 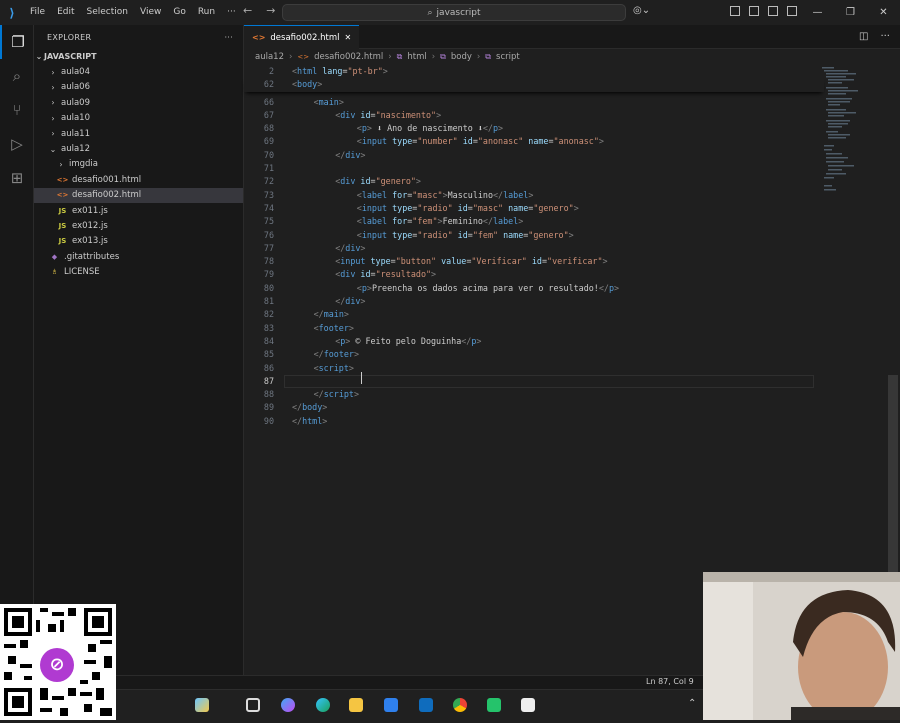 What do you see at coordinates (426, 705) in the screenshot?
I see `outlook-icon` at bounding box center [426, 705].